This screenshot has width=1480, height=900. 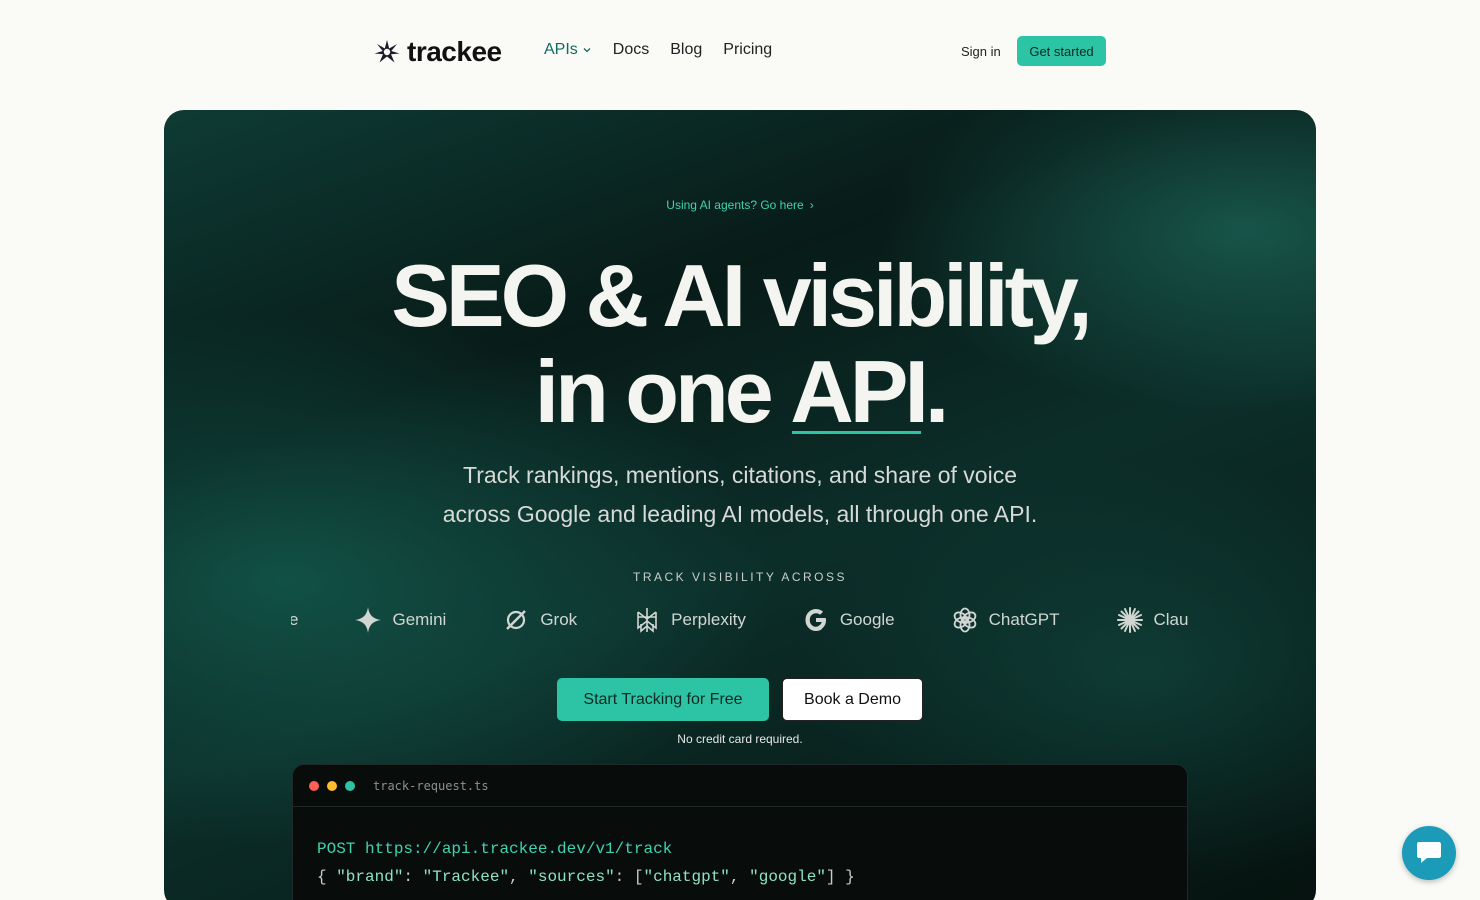 I want to click on brand-gemini: Gemini, so click(x=400, y=620).